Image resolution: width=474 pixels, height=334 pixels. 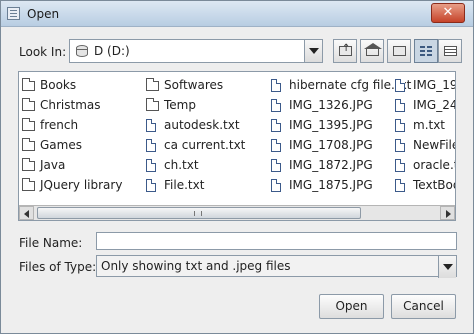 What do you see at coordinates (434, 165) in the screenshot?
I see `list-item-label: oracle.tx` at bounding box center [434, 165].